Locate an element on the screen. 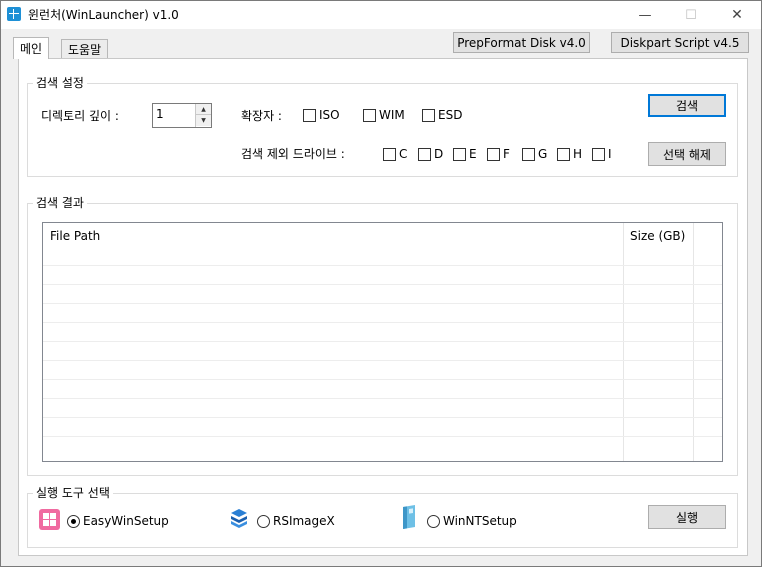 The image size is (762, 567). search-results-label: 검색 결과 is located at coordinates (60, 202).